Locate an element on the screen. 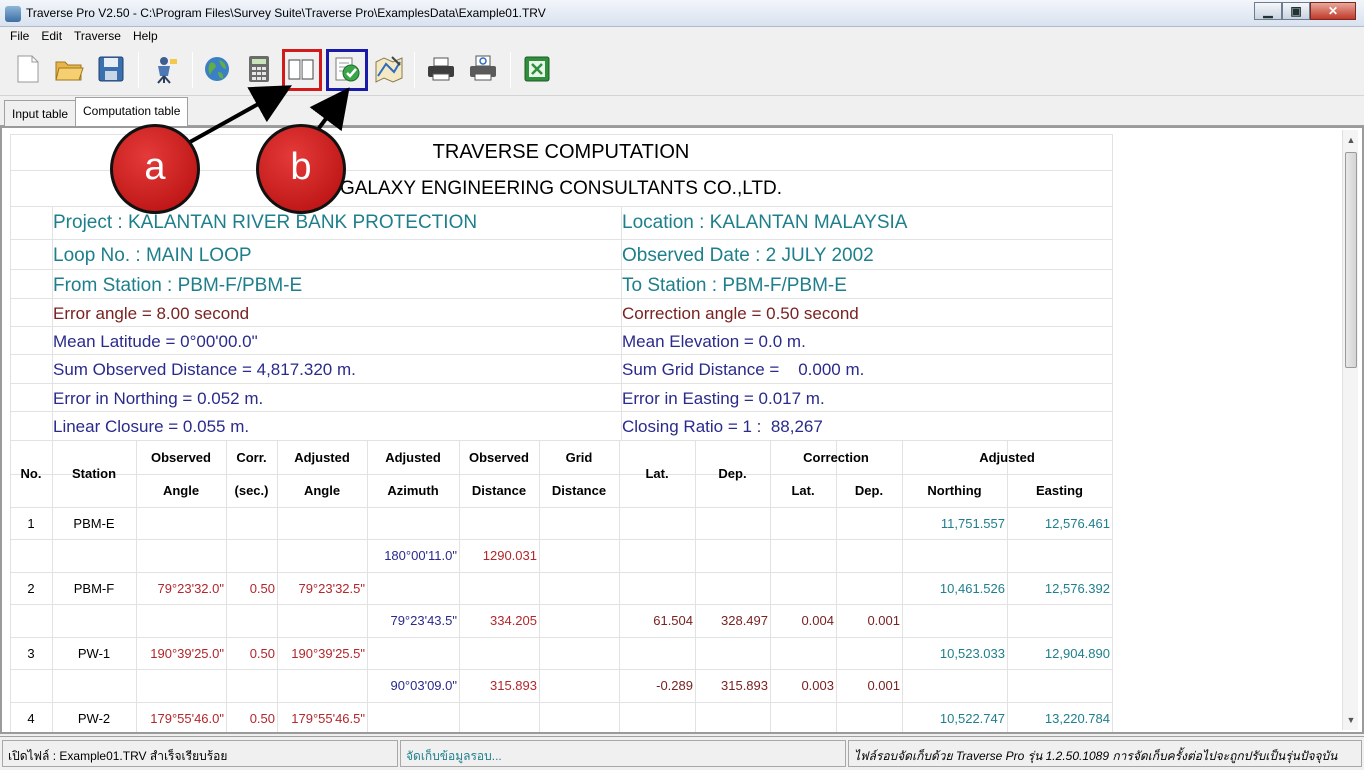  callout-b: b is located at coordinates (301, 169).